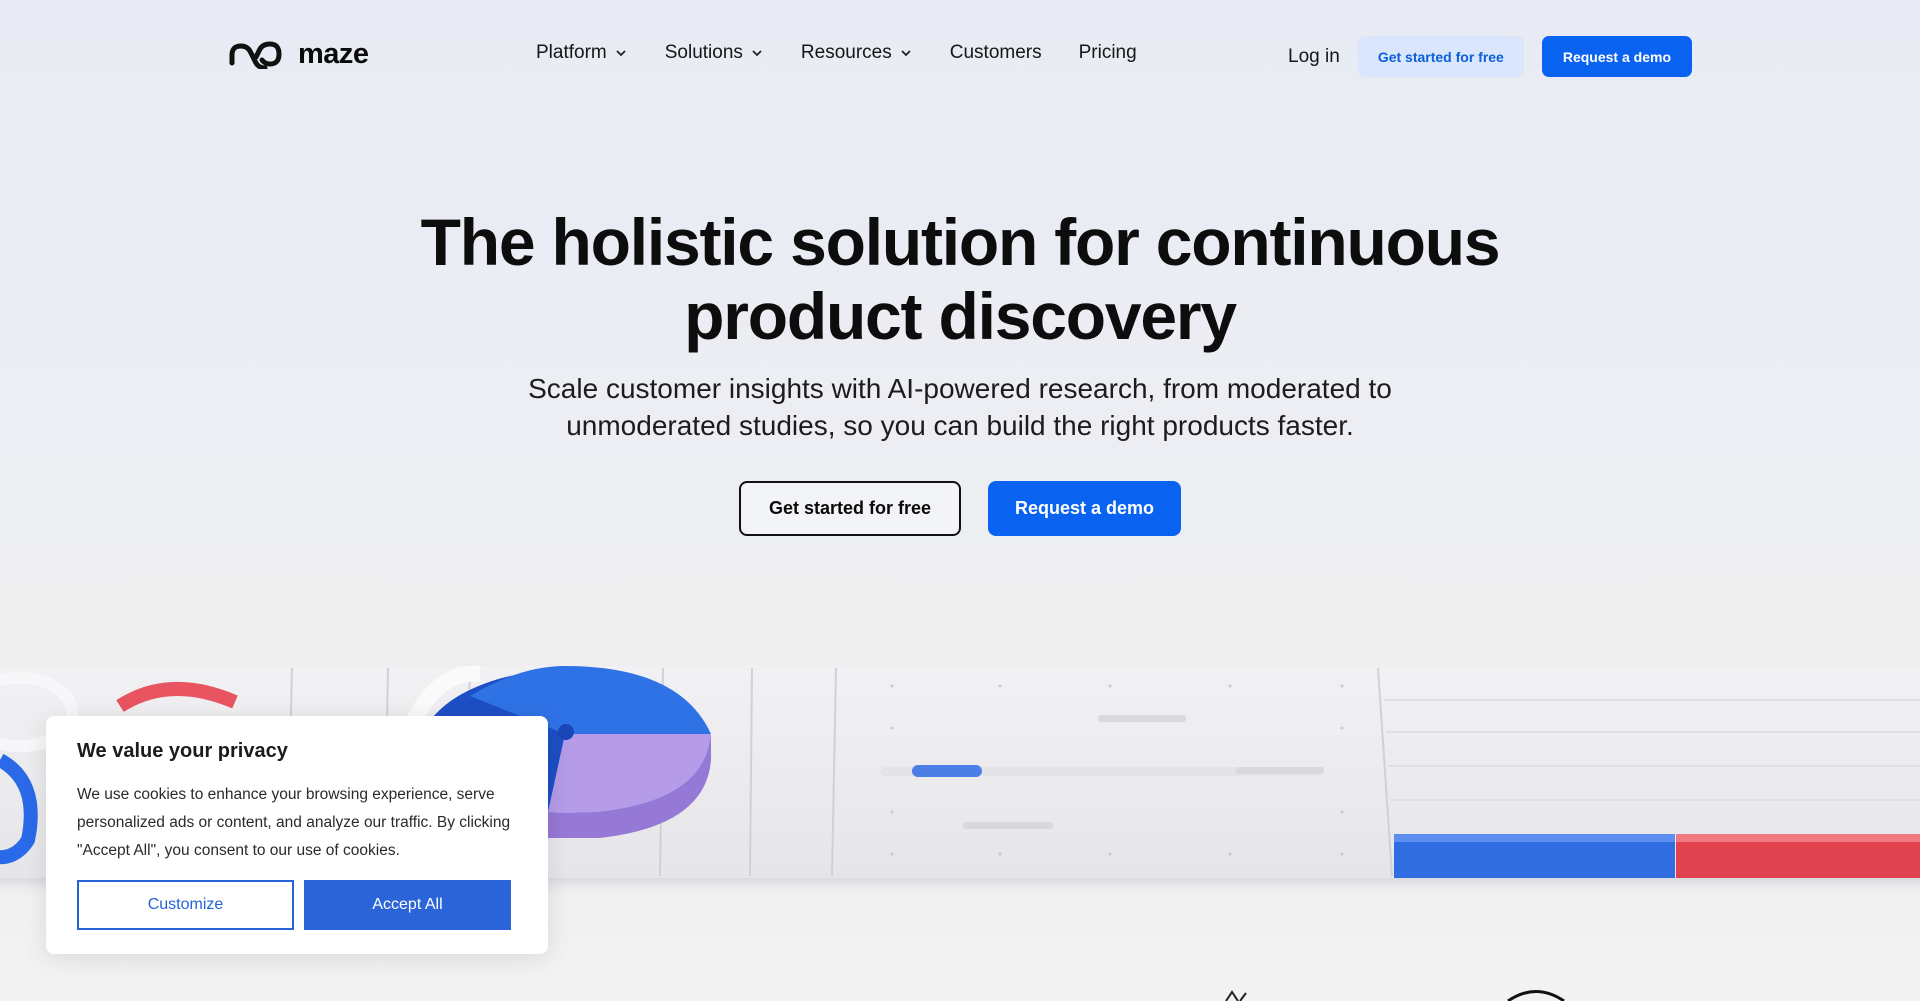 Image resolution: width=1920 pixels, height=1001 pixels. I want to click on placeholder-bar-top, so click(1142, 718).